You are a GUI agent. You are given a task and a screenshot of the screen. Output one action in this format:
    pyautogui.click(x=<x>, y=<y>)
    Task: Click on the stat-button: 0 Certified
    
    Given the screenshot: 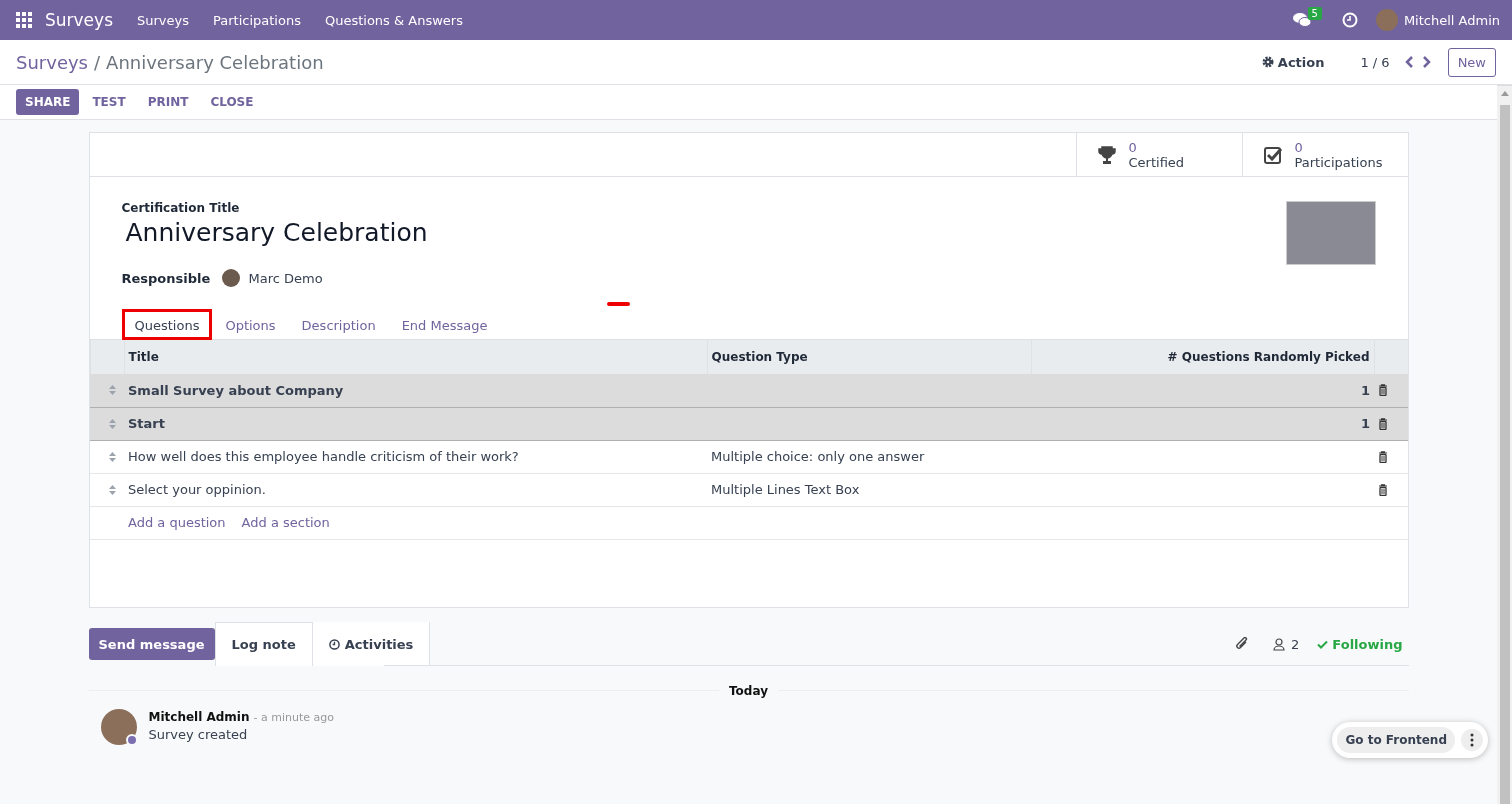 What is the action you would take?
    pyautogui.click(x=1158, y=154)
    